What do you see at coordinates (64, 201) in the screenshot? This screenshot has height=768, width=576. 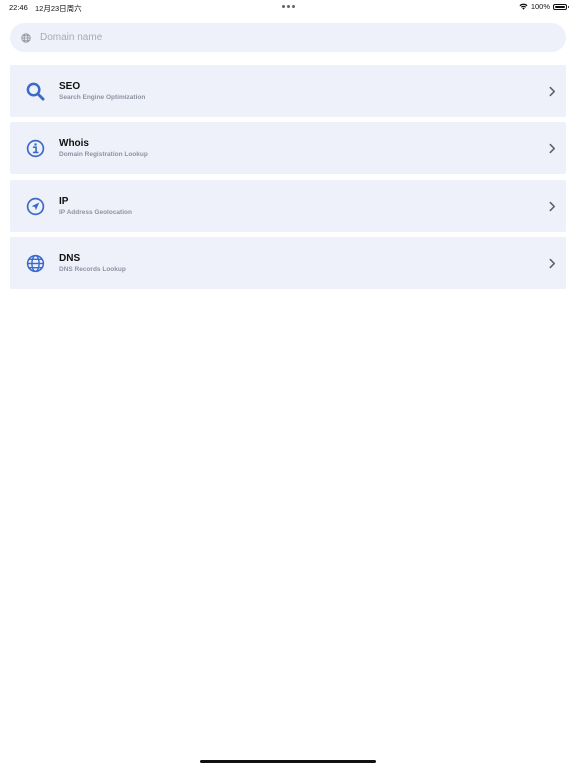 I see `tool-title: IP` at bounding box center [64, 201].